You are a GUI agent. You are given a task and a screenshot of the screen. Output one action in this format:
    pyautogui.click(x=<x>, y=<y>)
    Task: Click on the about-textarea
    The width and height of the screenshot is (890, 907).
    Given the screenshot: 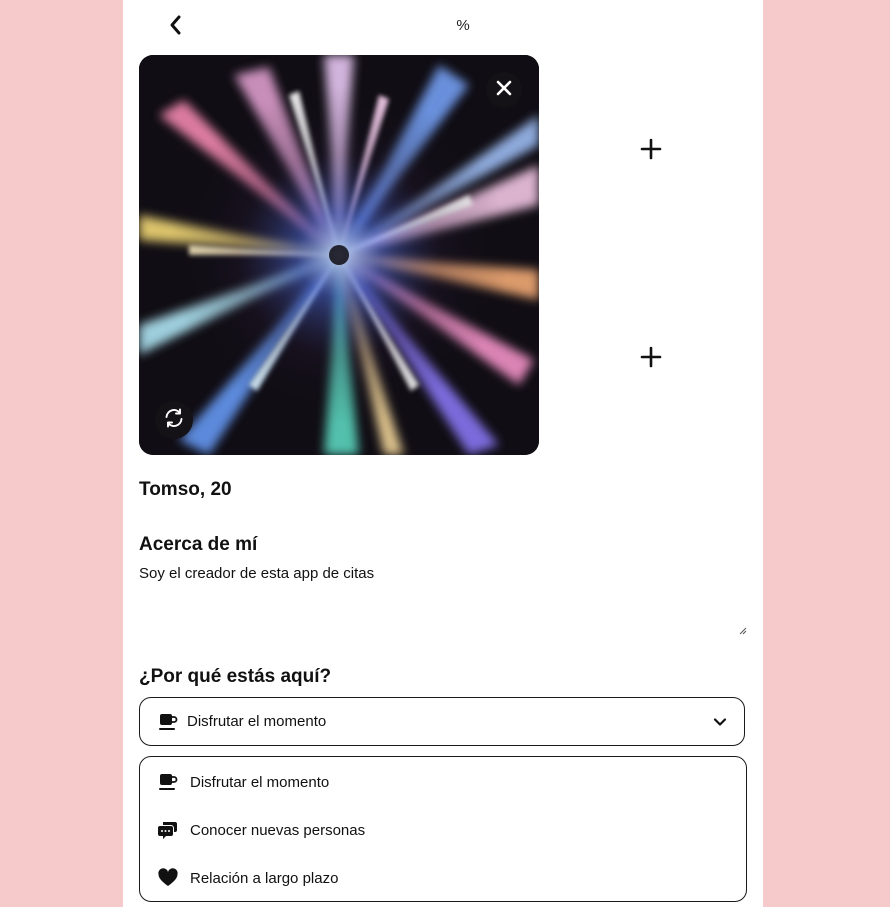 What is the action you would take?
    pyautogui.click(x=442, y=600)
    